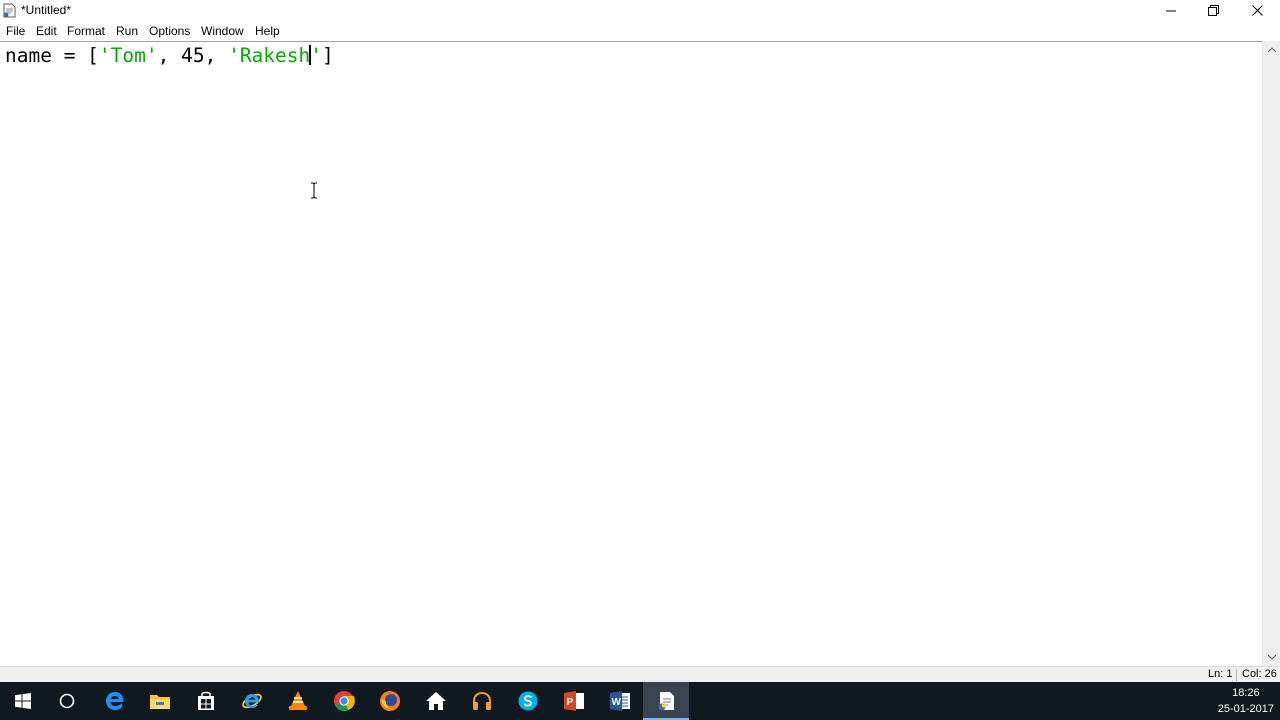  What do you see at coordinates (1236, 675) in the screenshot?
I see `status-divider` at bounding box center [1236, 675].